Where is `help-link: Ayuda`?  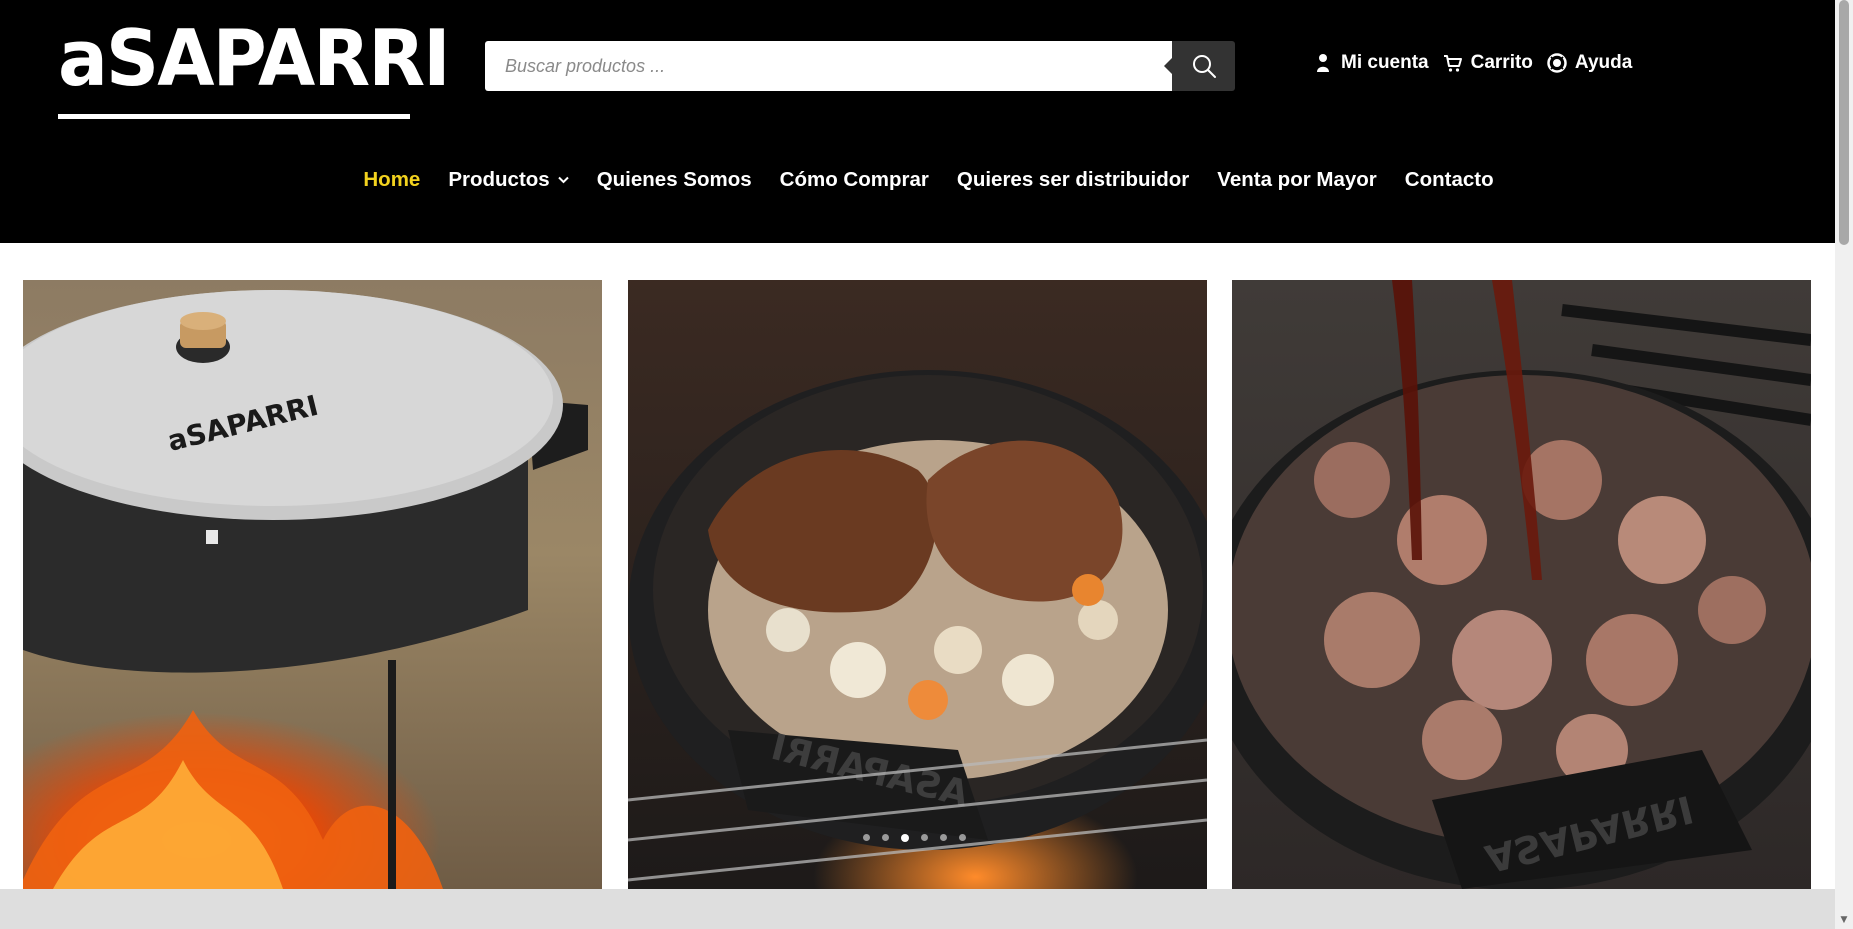
help-link: Ayuda is located at coordinates (1589, 63).